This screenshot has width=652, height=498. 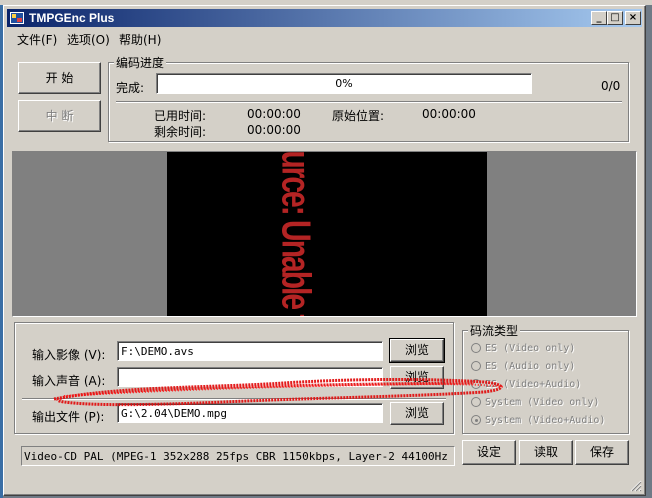 What do you see at coordinates (417, 413) in the screenshot?
I see `browse-output-button: 浏览` at bounding box center [417, 413].